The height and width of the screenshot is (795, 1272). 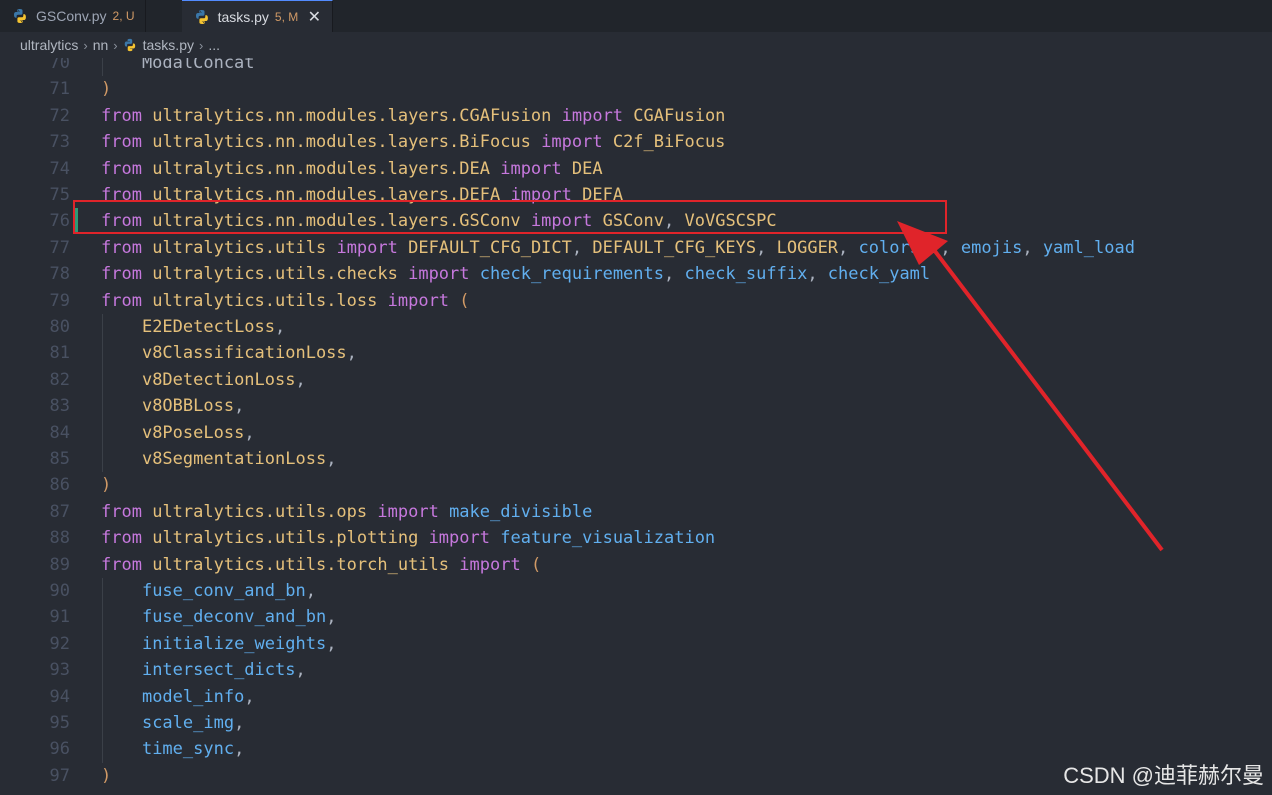 I want to click on watermark: CSDN @迪菲赫尔曼, so click(x=1163, y=775).